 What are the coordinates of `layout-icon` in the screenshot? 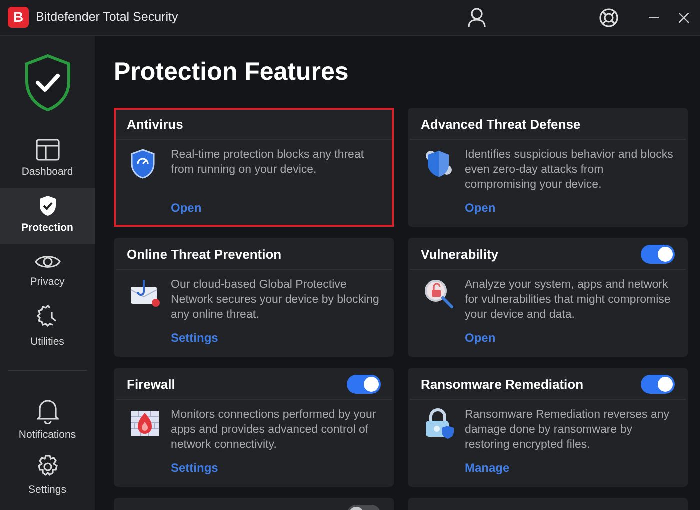 It's located at (48, 150).